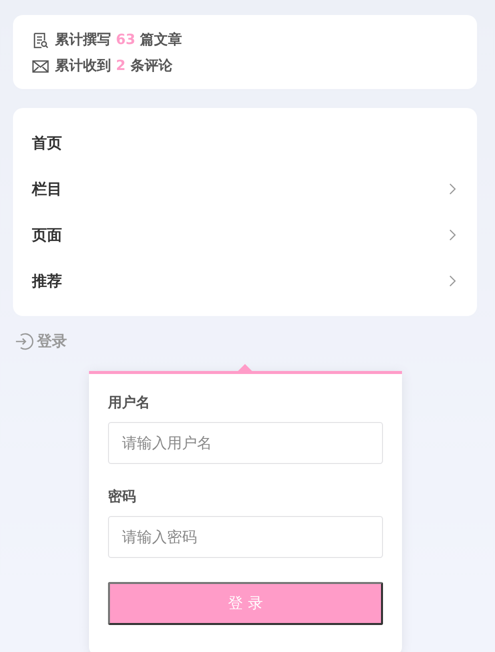 This screenshot has height=652, width=495. I want to click on stat-text: 累计撰写 63 篇文章, so click(118, 40).